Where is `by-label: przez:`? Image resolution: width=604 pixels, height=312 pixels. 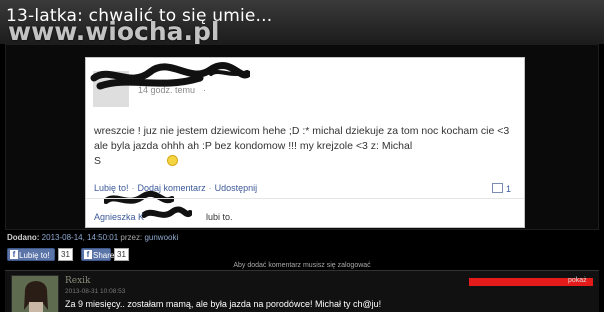
by-label: przez: is located at coordinates (131, 237).